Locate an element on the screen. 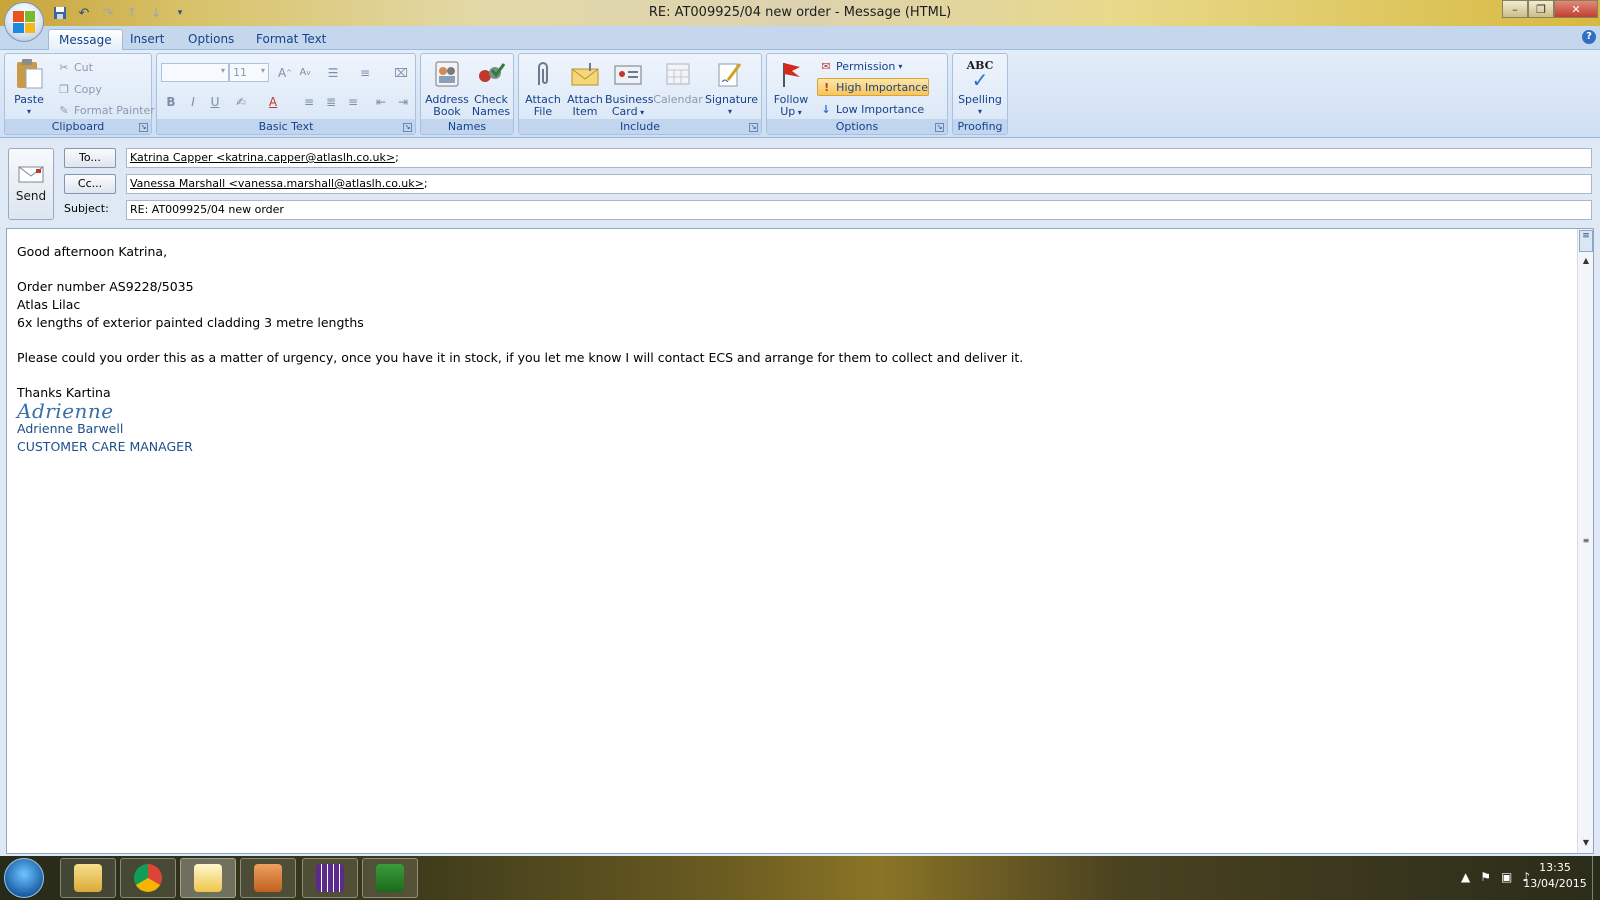  taskbar-sage is located at coordinates (390, 878).